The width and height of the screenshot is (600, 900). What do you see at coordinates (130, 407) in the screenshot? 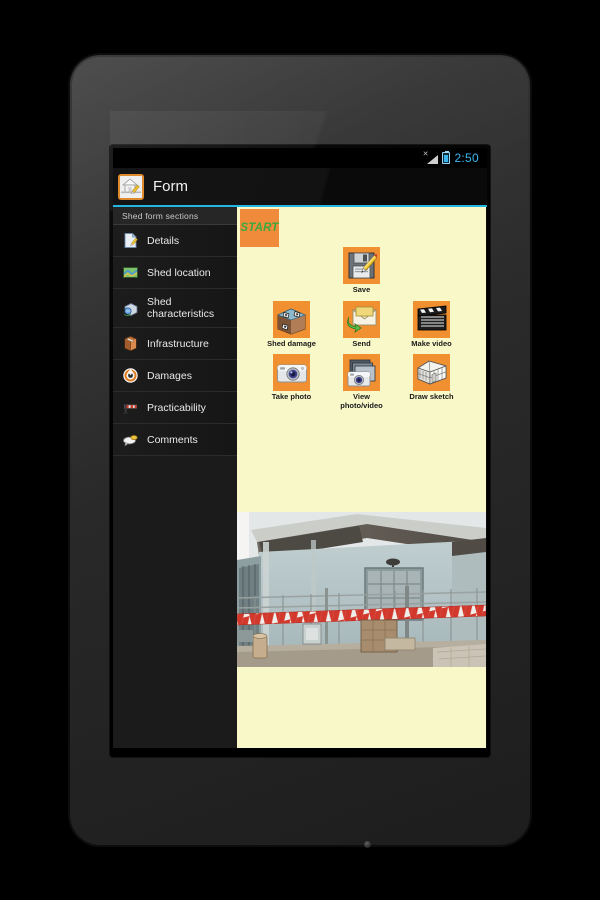
I see `road-barrier-icon` at bounding box center [130, 407].